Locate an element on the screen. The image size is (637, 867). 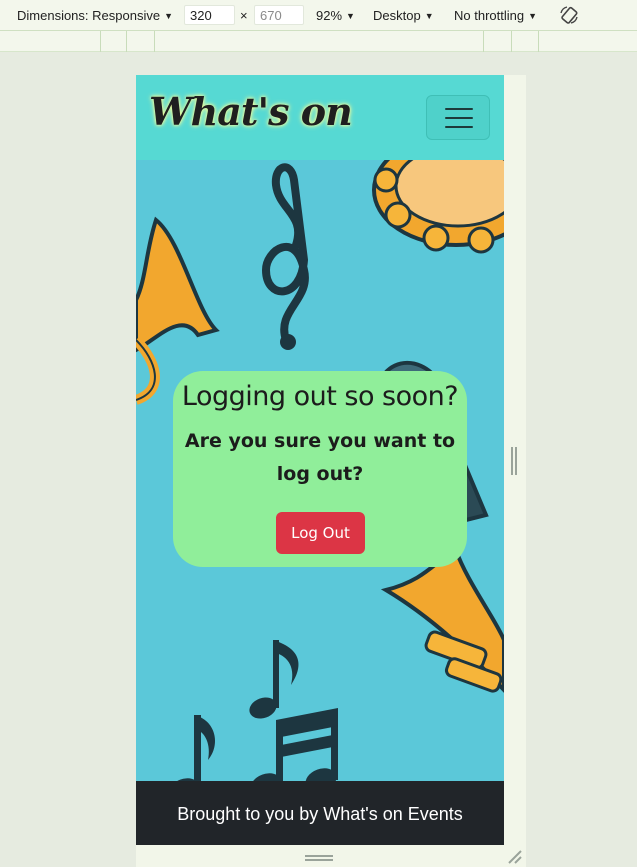
resize-corner-icon is located at coordinates (515, 857).